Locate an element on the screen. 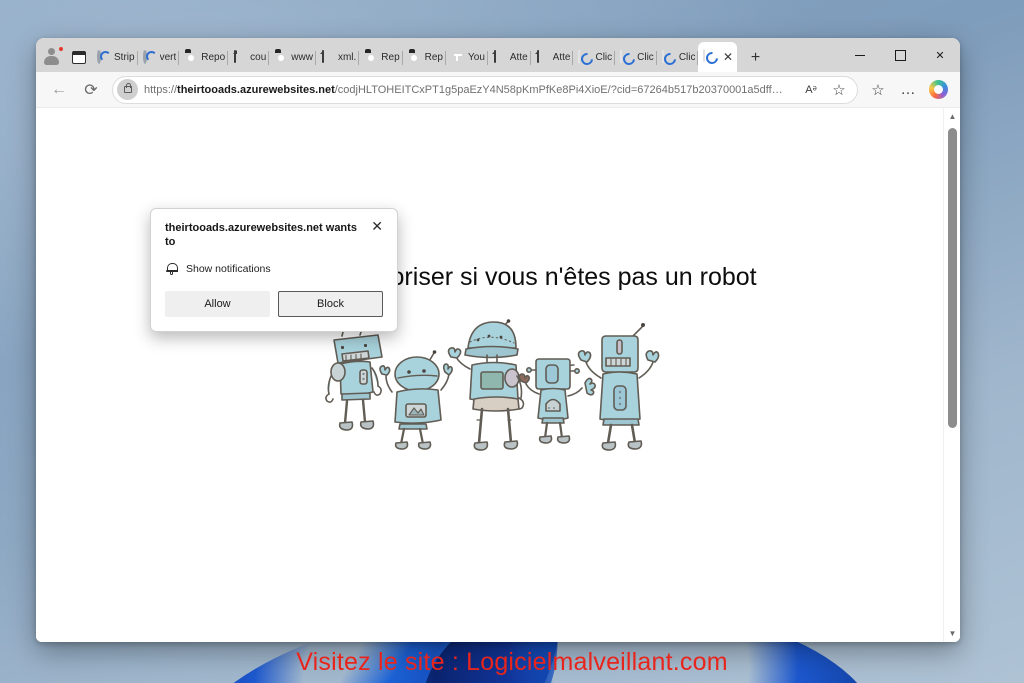 This screenshot has height=683, width=1024. tab-clic-item-2: Clic is located at coordinates (636, 58).